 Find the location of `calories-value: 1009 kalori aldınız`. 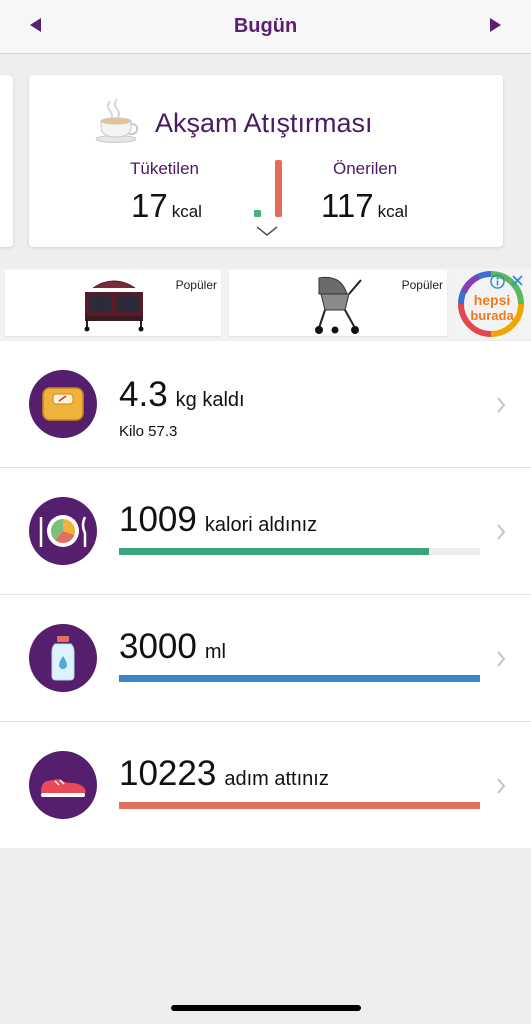

calories-value: 1009 kalori aldınız is located at coordinates (218, 520).